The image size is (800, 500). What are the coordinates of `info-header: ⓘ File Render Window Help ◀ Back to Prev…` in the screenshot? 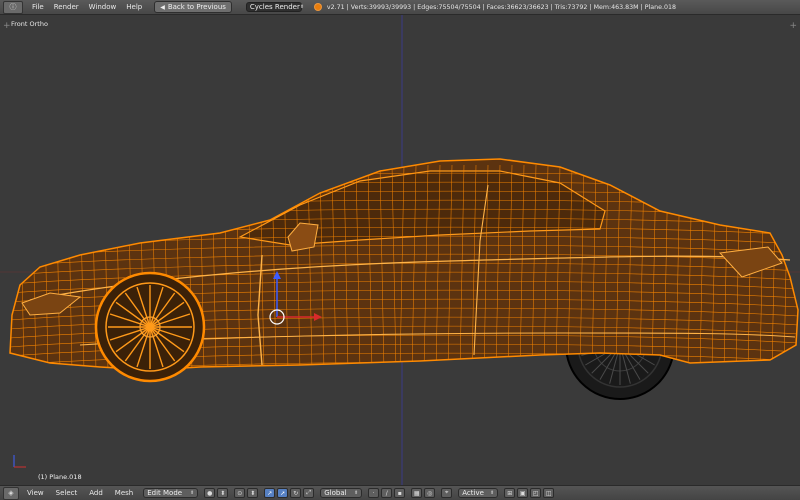 It's located at (400, 7).